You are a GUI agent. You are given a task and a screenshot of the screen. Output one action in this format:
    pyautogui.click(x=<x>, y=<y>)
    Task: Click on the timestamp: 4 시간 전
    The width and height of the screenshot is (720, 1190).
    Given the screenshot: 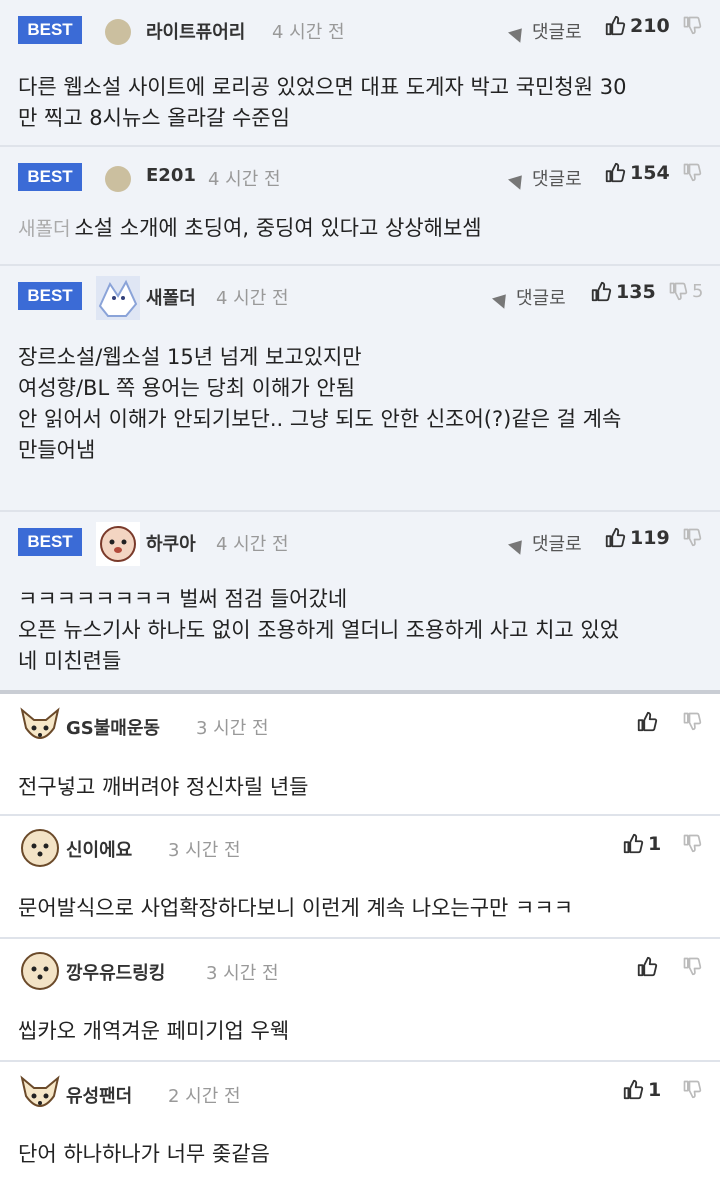 What is the action you would take?
    pyautogui.click(x=244, y=179)
    